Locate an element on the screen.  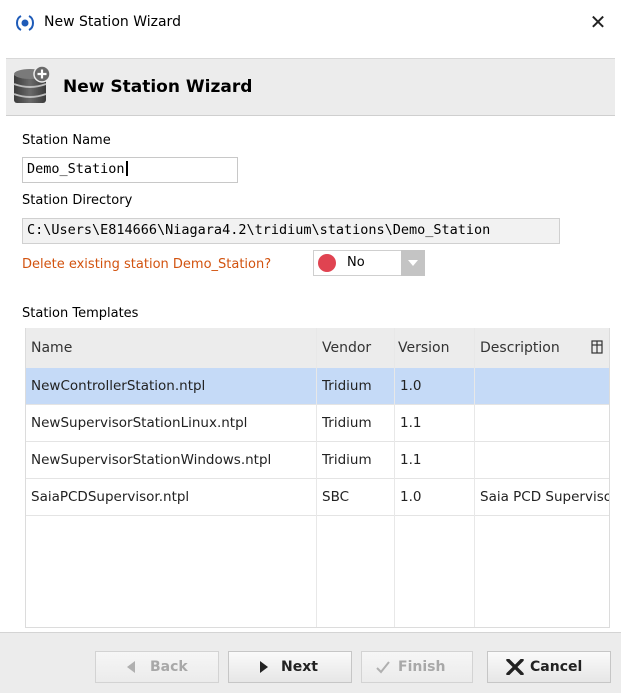
delete-station-prompt: Delete existing station Demo_Station? is located at coordinates (147, 264).